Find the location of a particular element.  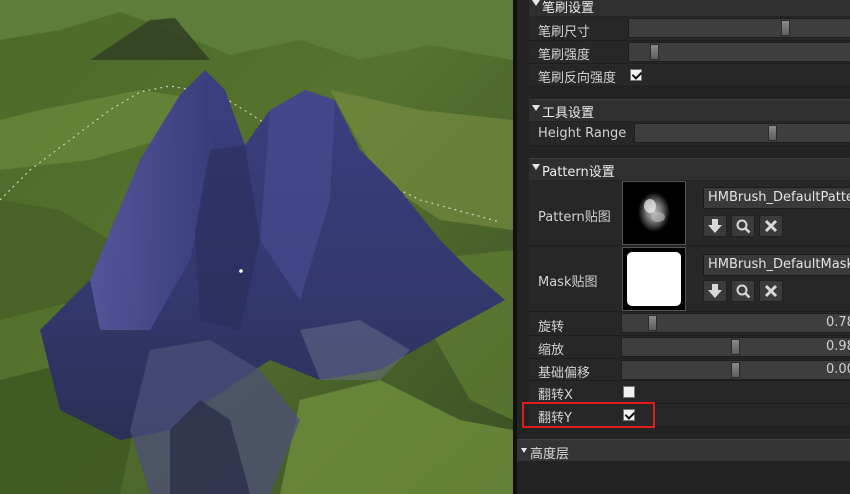

property-base-offset: 基础偏移 0.00 is located at coordinates (689, 370).